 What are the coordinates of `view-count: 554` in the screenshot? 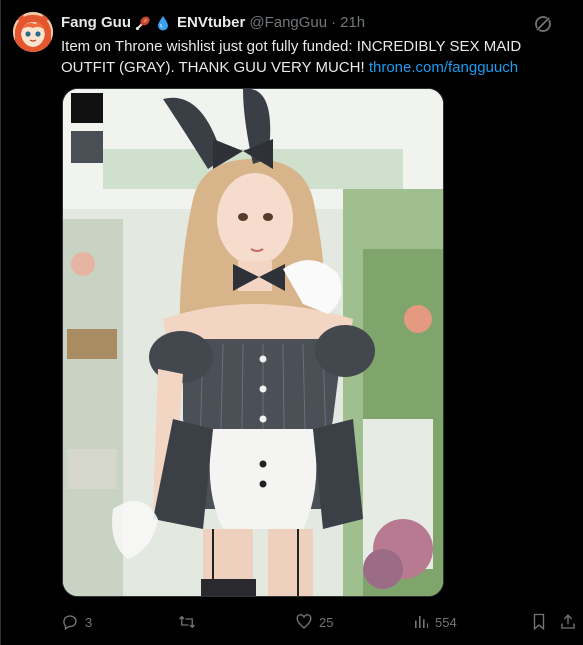 It's located at (446, 622).